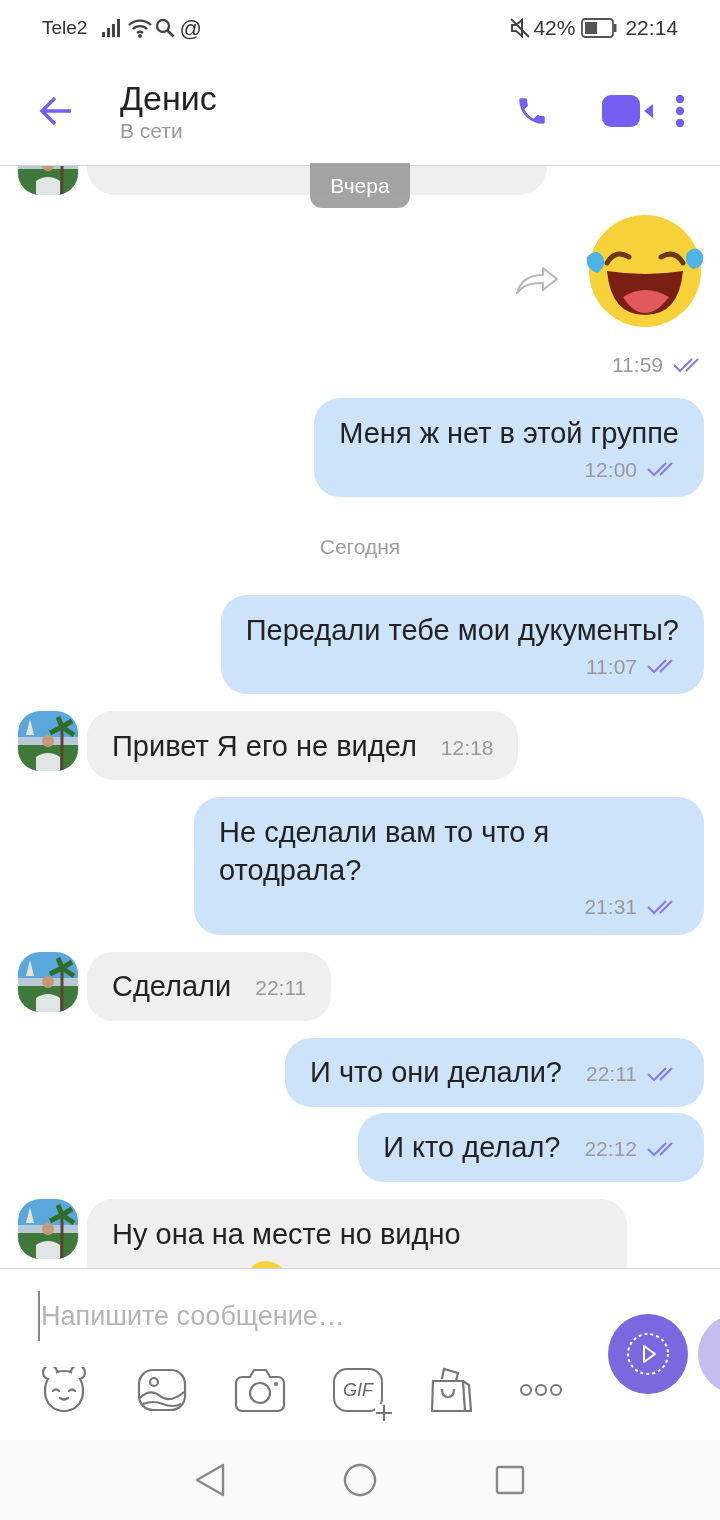 This screenshot has width=720, height=1520. What do you see at coordinates (610, 1149) in the screenshot?
I see `message-time: 22:12` at bounding box center [610, 1149].